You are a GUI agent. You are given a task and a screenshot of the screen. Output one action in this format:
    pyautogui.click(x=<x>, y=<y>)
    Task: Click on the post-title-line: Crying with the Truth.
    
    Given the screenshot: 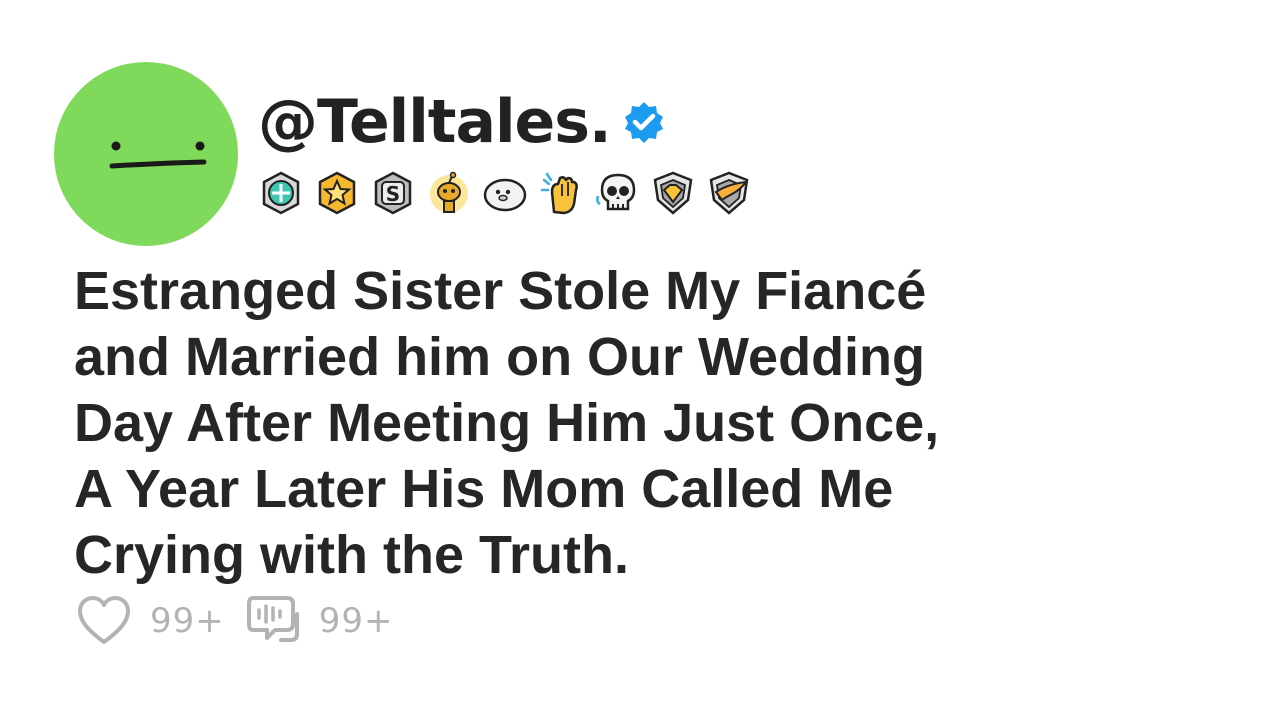 What is the action you would take?
    pyautogui.click(x=351, y=555)
    